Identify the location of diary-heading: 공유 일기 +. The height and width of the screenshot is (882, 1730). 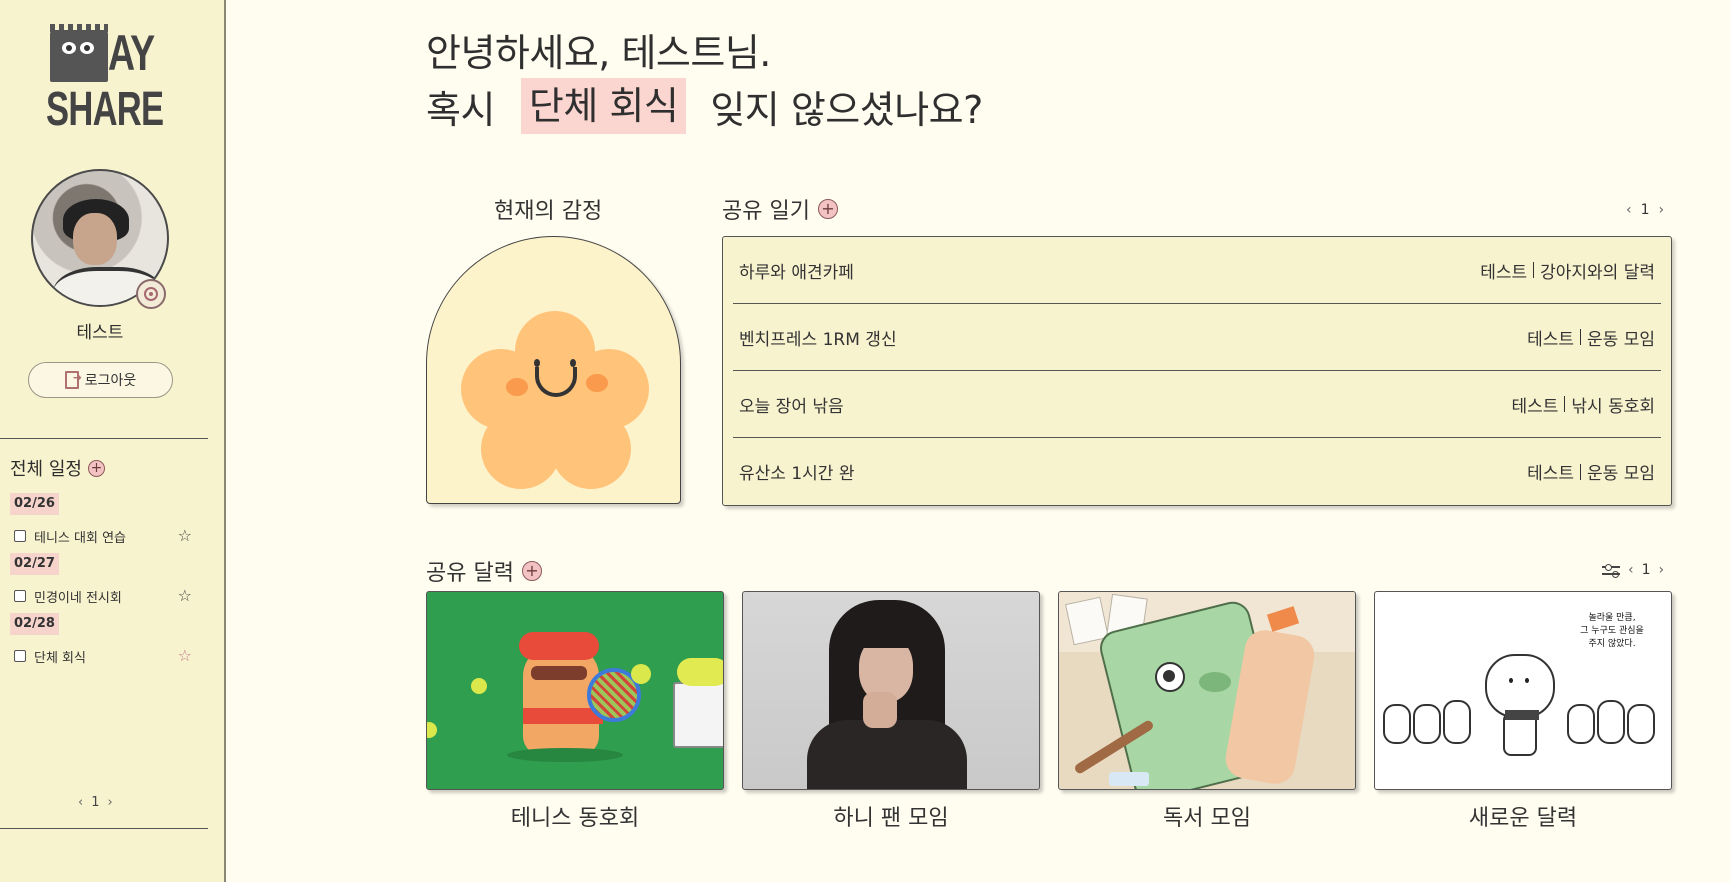
(780, 209).